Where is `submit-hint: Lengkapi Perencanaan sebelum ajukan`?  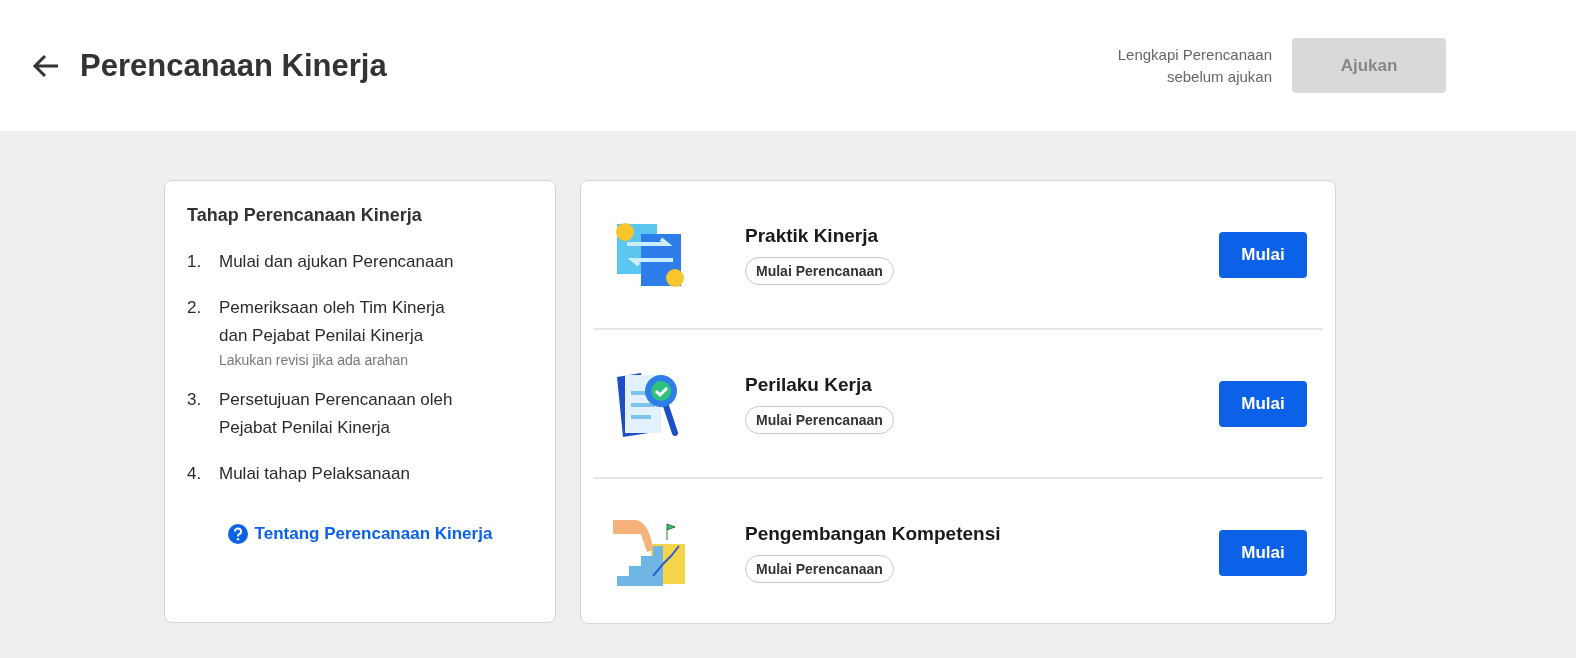
submit-hint: Lengkapi Perencanaan sebelum ajukan is located at coordinates (1194, 65).